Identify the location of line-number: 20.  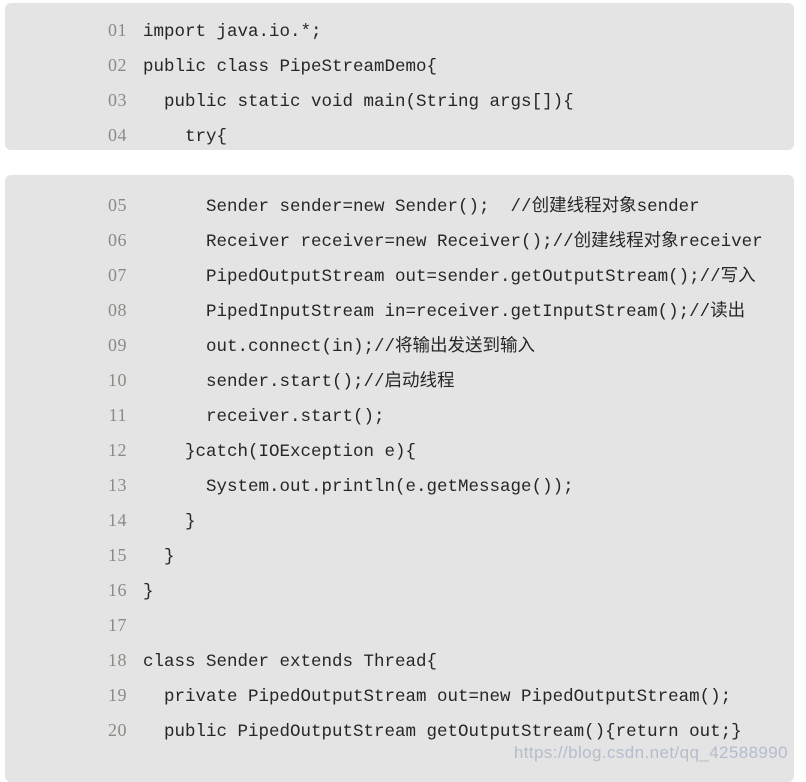
(117, 730).